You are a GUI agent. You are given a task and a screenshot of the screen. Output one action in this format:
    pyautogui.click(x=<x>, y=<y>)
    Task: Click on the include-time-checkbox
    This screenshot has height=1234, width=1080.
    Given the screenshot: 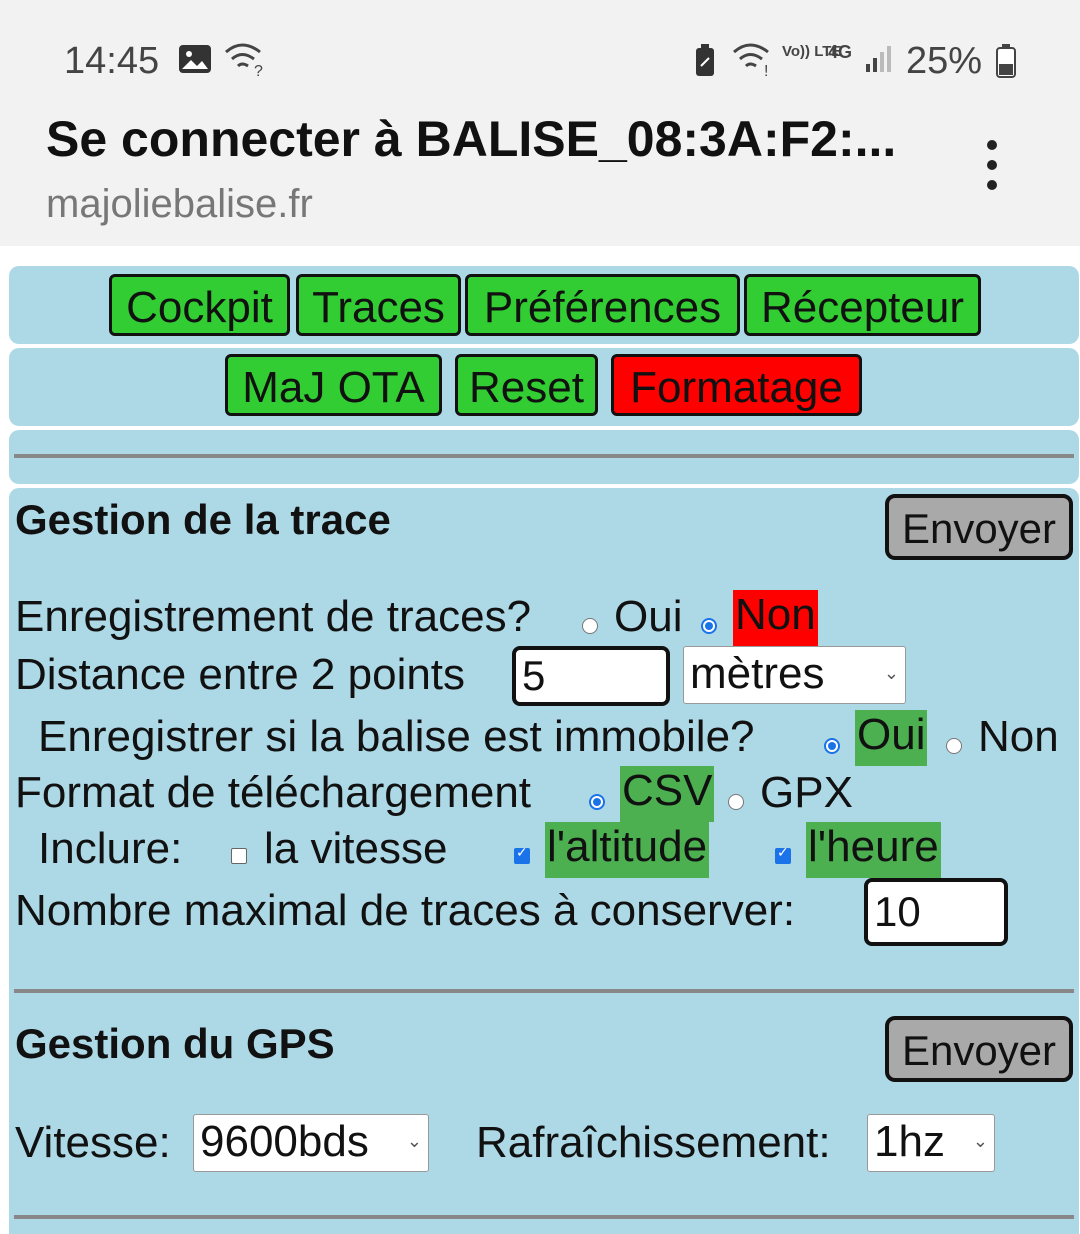 What is the action you would take?
    pyautogui.click(x=783, y=854)
    